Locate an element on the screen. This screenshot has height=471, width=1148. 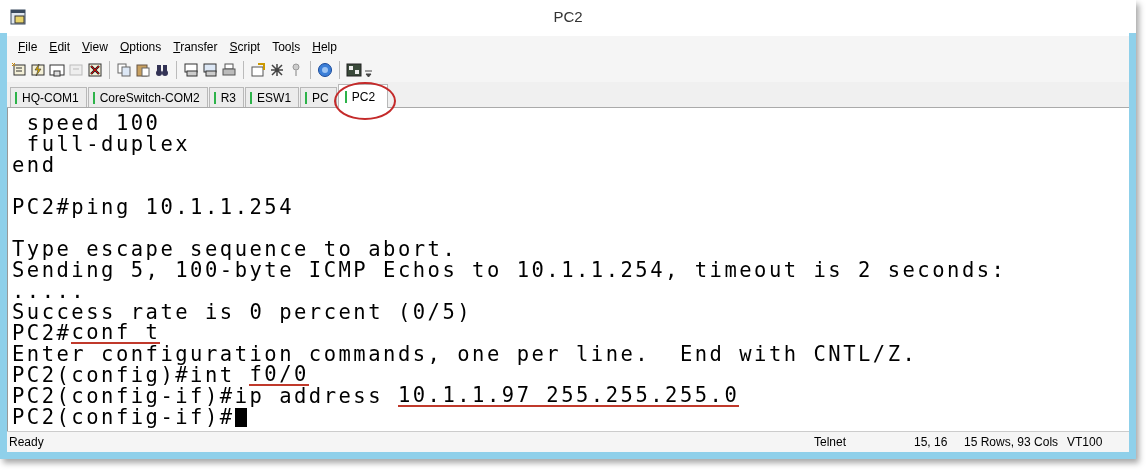
menu-item: Edit is located at coordinates (60, 47).